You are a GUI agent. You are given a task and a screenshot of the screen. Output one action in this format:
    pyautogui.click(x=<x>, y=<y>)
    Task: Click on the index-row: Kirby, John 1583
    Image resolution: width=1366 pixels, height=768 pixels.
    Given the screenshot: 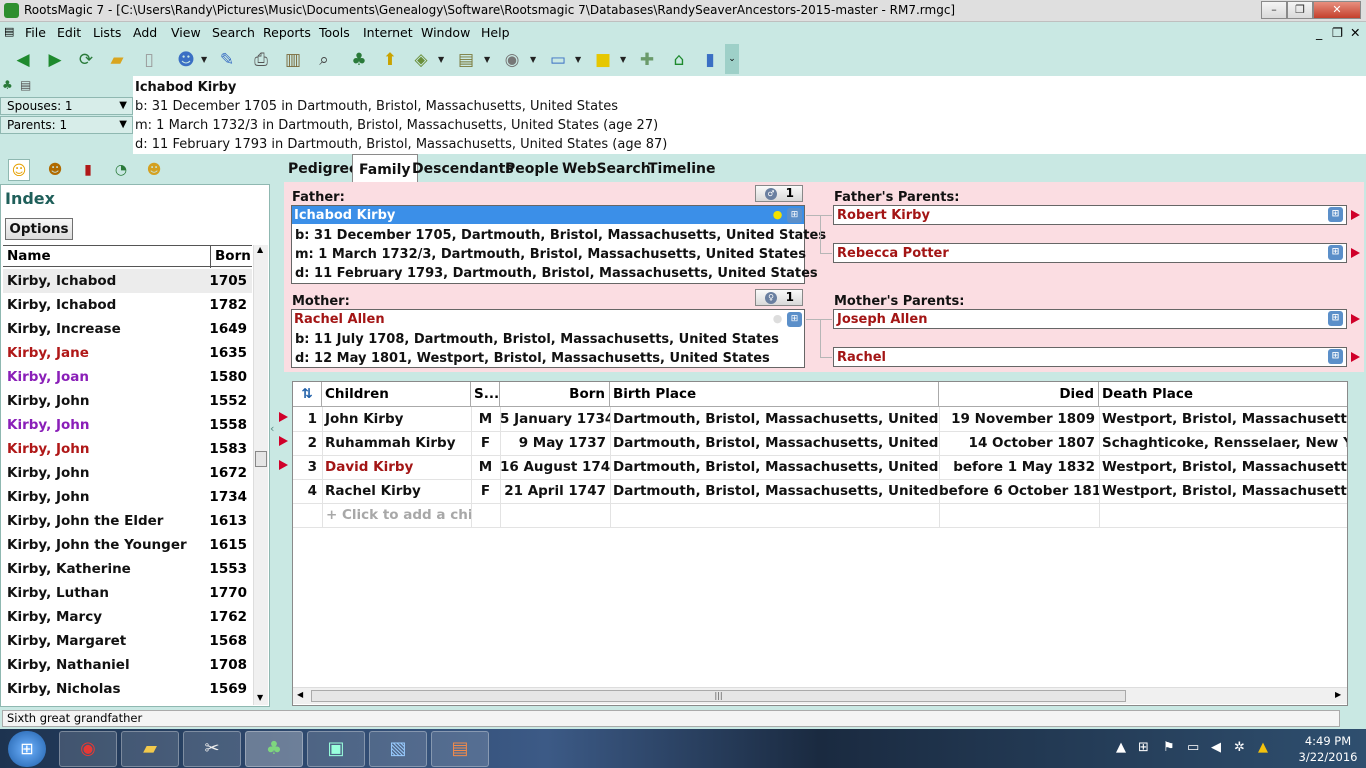 What is the action you would take?
    pyautogui.click(x=127, y=449)
    